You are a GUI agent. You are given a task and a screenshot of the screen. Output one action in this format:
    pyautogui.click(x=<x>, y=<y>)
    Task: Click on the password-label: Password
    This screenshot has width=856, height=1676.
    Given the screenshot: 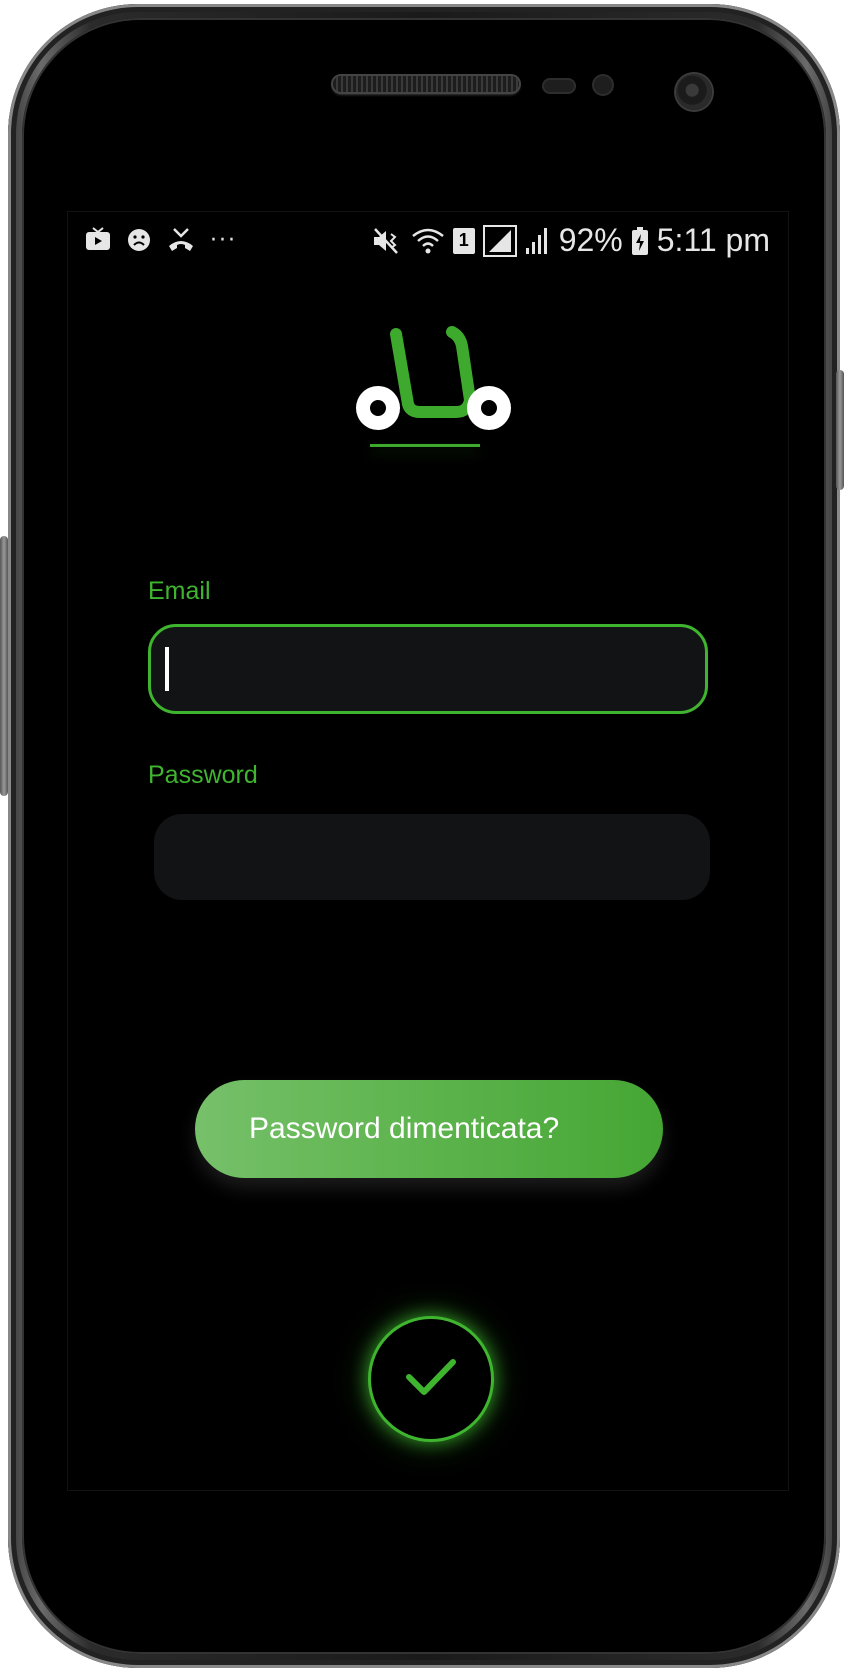 What is the action you would take?
    pyautogui.click(x=203, y=775)
    